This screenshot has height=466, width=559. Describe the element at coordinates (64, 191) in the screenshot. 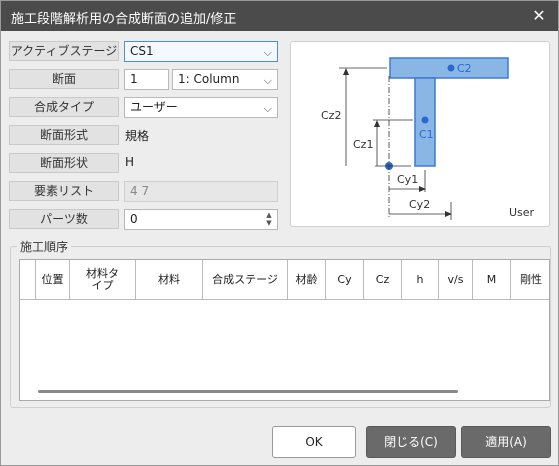

I see `element-list-label: 要素リスト` at that location.